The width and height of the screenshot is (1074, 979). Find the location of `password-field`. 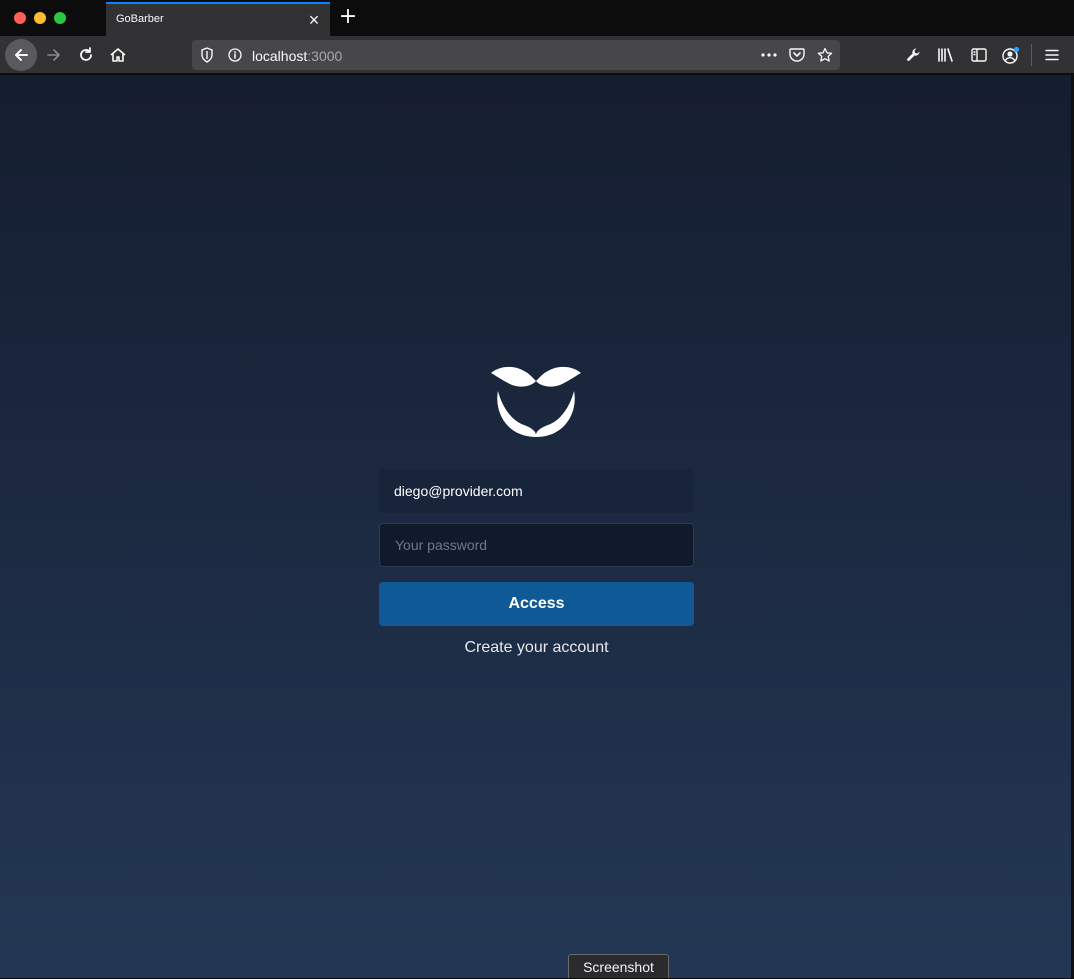

password-field is located at coordinates (536, 545).